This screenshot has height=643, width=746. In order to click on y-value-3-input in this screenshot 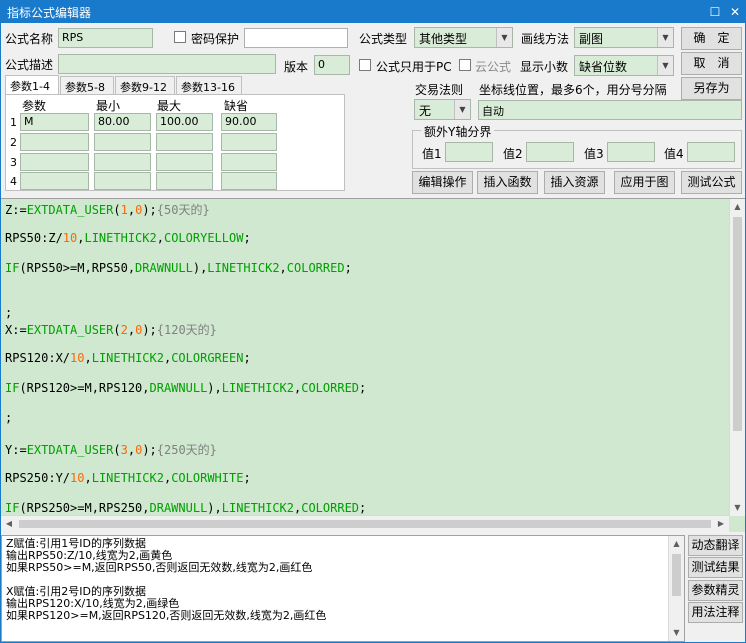, I will do `click(631, 152)`.